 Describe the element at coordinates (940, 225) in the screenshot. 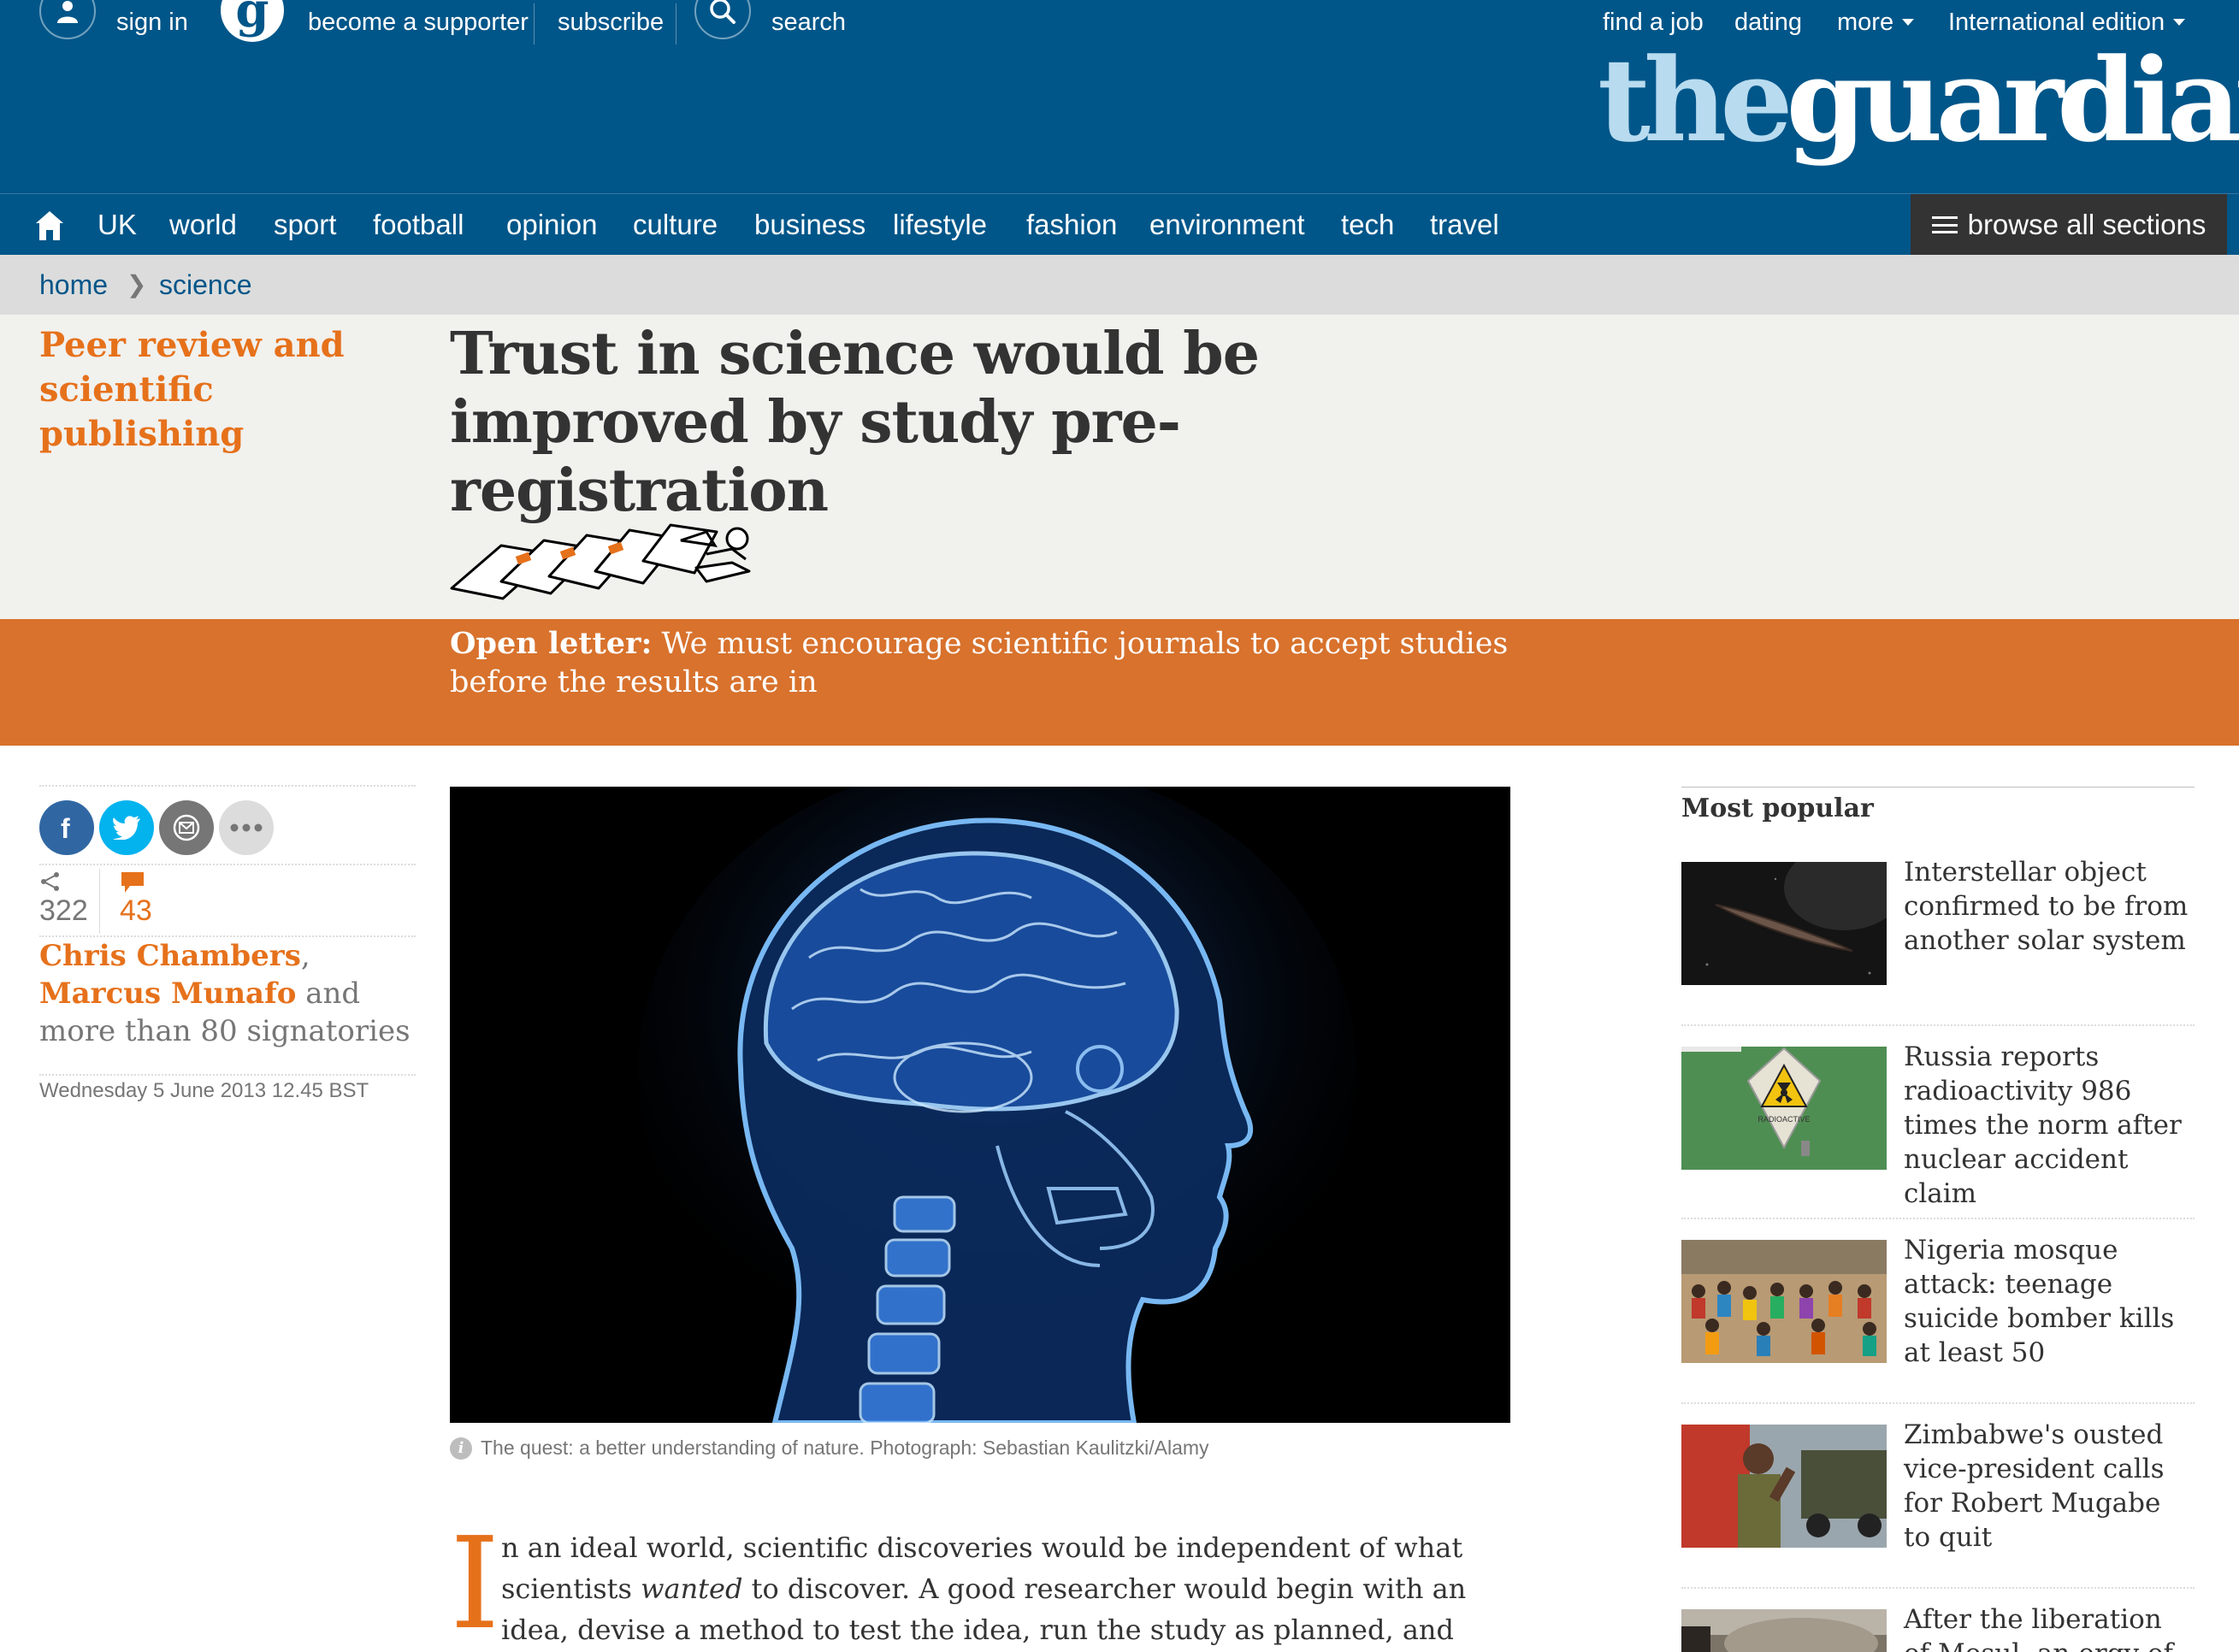

I see `nav-item-lifestyle: lifestyle` at that location.